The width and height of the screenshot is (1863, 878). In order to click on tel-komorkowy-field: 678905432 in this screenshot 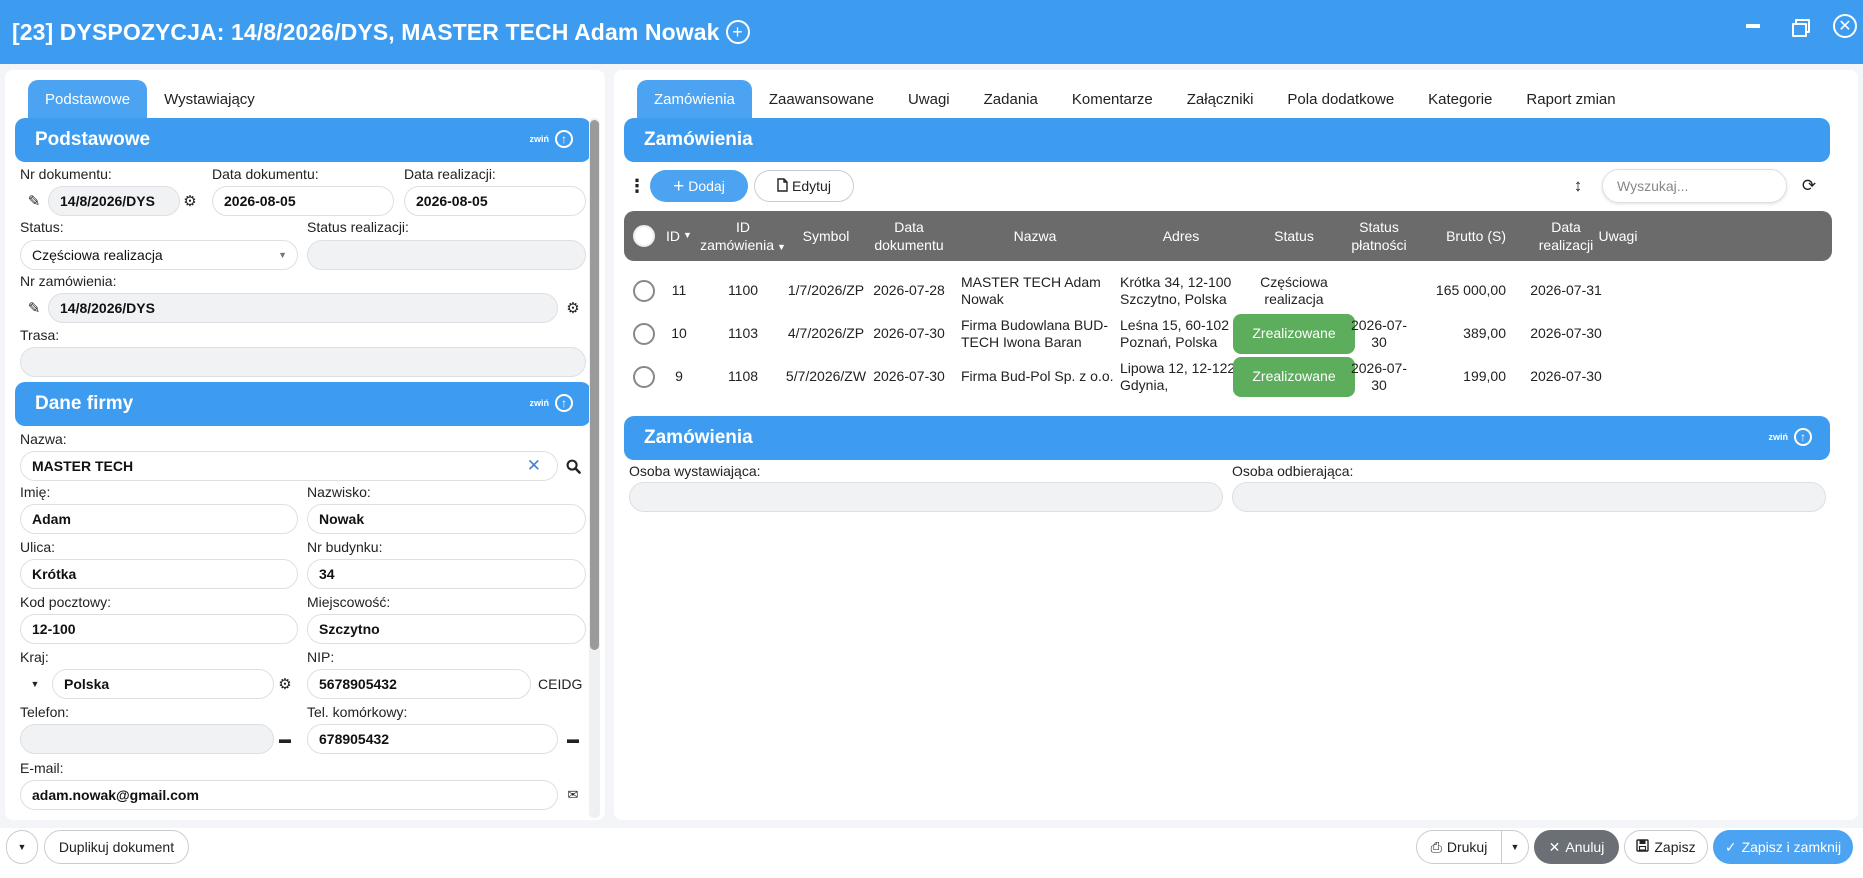, I will do `click(432, 739)`.